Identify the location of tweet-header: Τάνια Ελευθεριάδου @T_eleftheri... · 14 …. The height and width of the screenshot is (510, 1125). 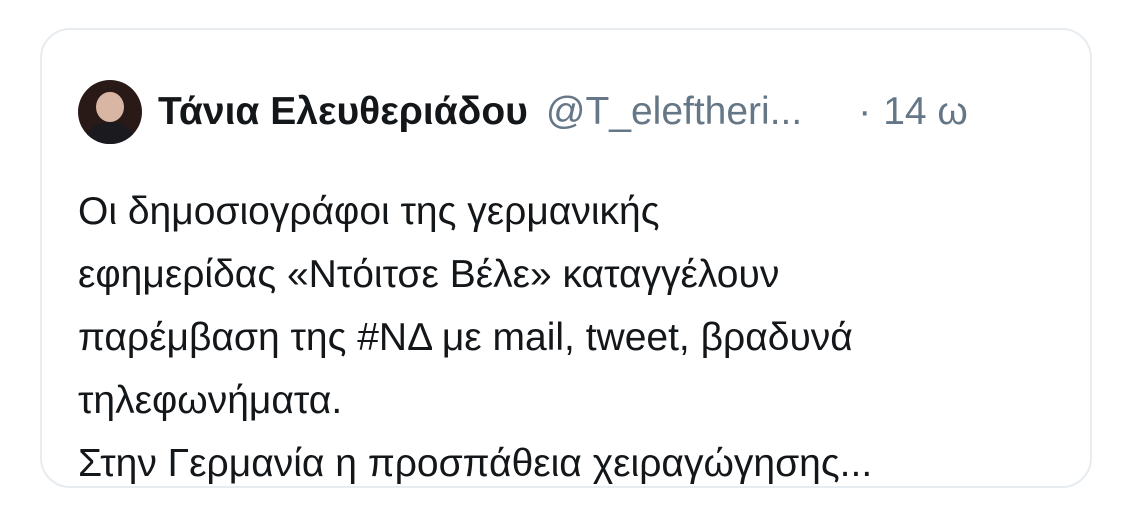
(566, 112).